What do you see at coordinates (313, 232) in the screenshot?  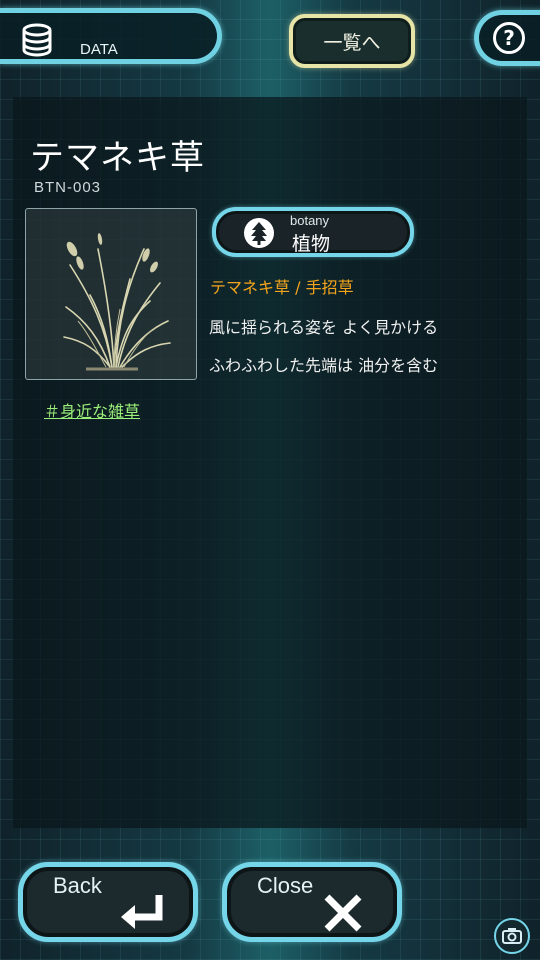 I see `category-badge: botany 植物` at bounding box center [313, 232].